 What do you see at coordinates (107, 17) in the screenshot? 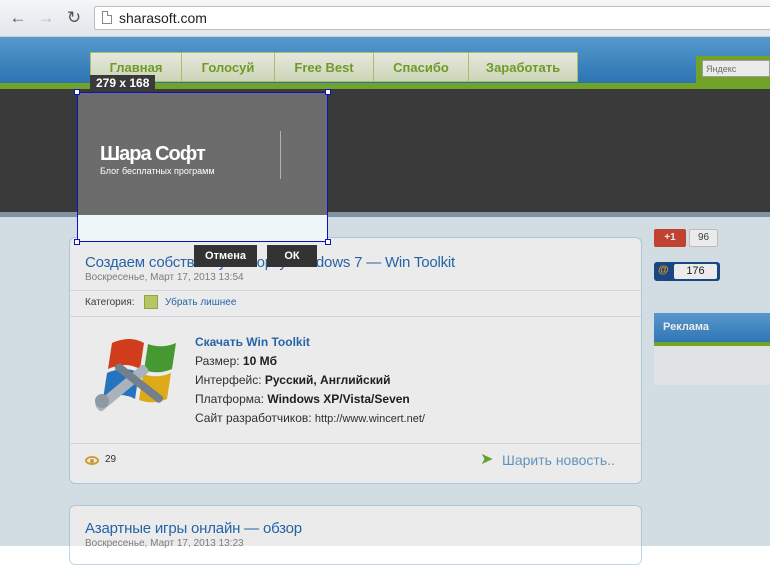
I see `page-icon` at bounding box center [107, 17].